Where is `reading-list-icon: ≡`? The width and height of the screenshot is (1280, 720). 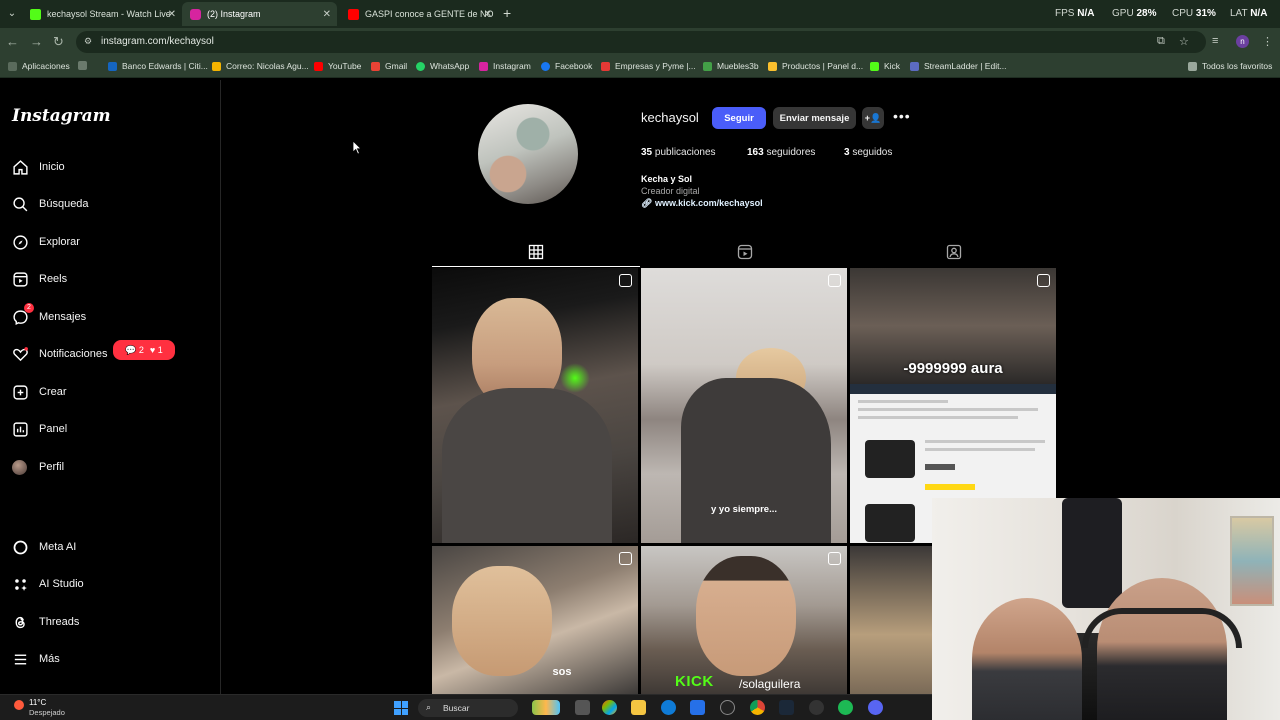 reading-list-icon: ≡ is located at coordinates (1215, 41).